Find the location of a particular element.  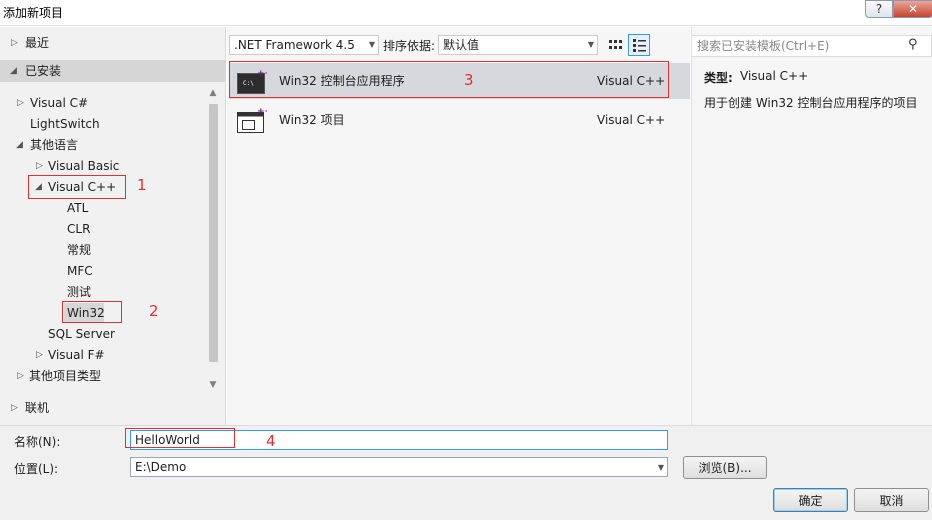

tree-item-visual-csharp: Visual C# is located at coordinates (59, 103).